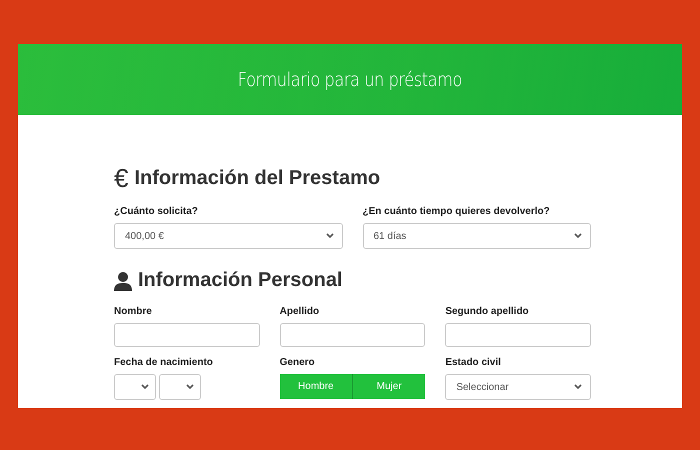 This screenshot has width=700, height=450. Describe the element at coordinates (121, 178) in the screenshot. I see `euro-icon: €` at that location.